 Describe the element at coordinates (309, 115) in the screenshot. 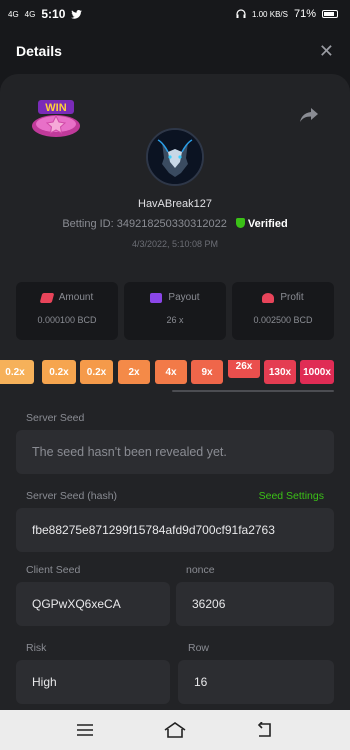

I see `share-icon` at that location.